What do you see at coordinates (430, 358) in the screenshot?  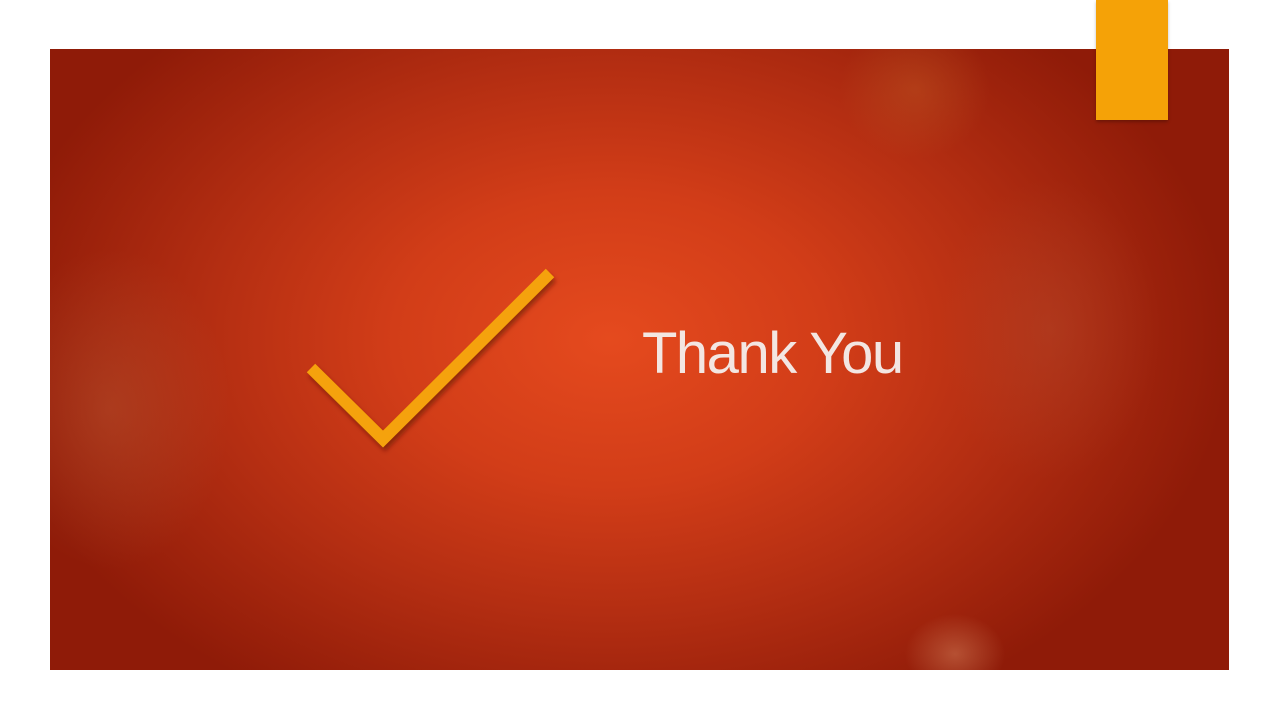 I see `checkmark-icon` at bounding box center [430, 358].